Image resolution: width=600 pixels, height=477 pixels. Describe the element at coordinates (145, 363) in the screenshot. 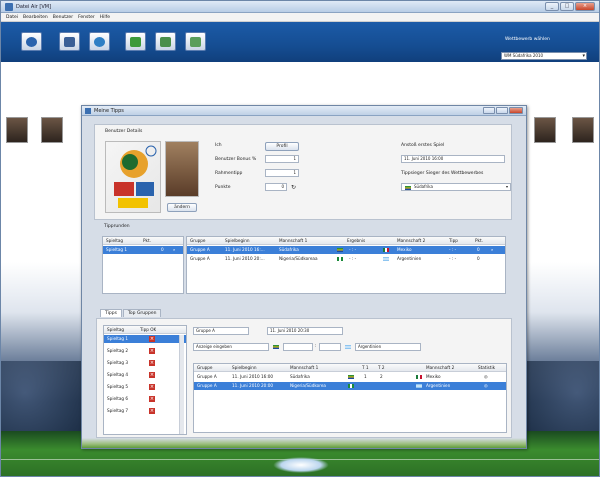

I see `tips-day-row: Spieltag 3 ×` at that location.